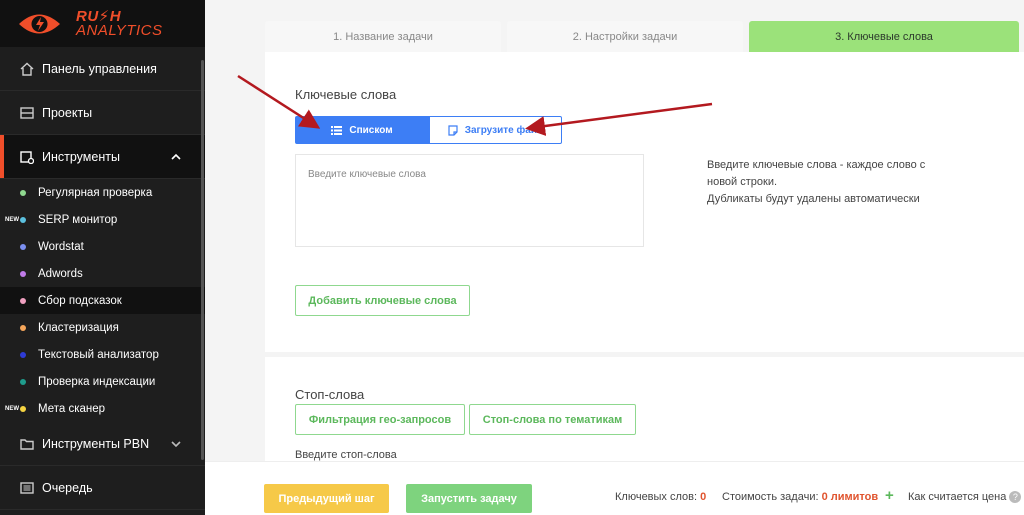 The height and width of the screenshot is (515, 1024). I want to click on add-limits-icon: +, so click(889, 495).